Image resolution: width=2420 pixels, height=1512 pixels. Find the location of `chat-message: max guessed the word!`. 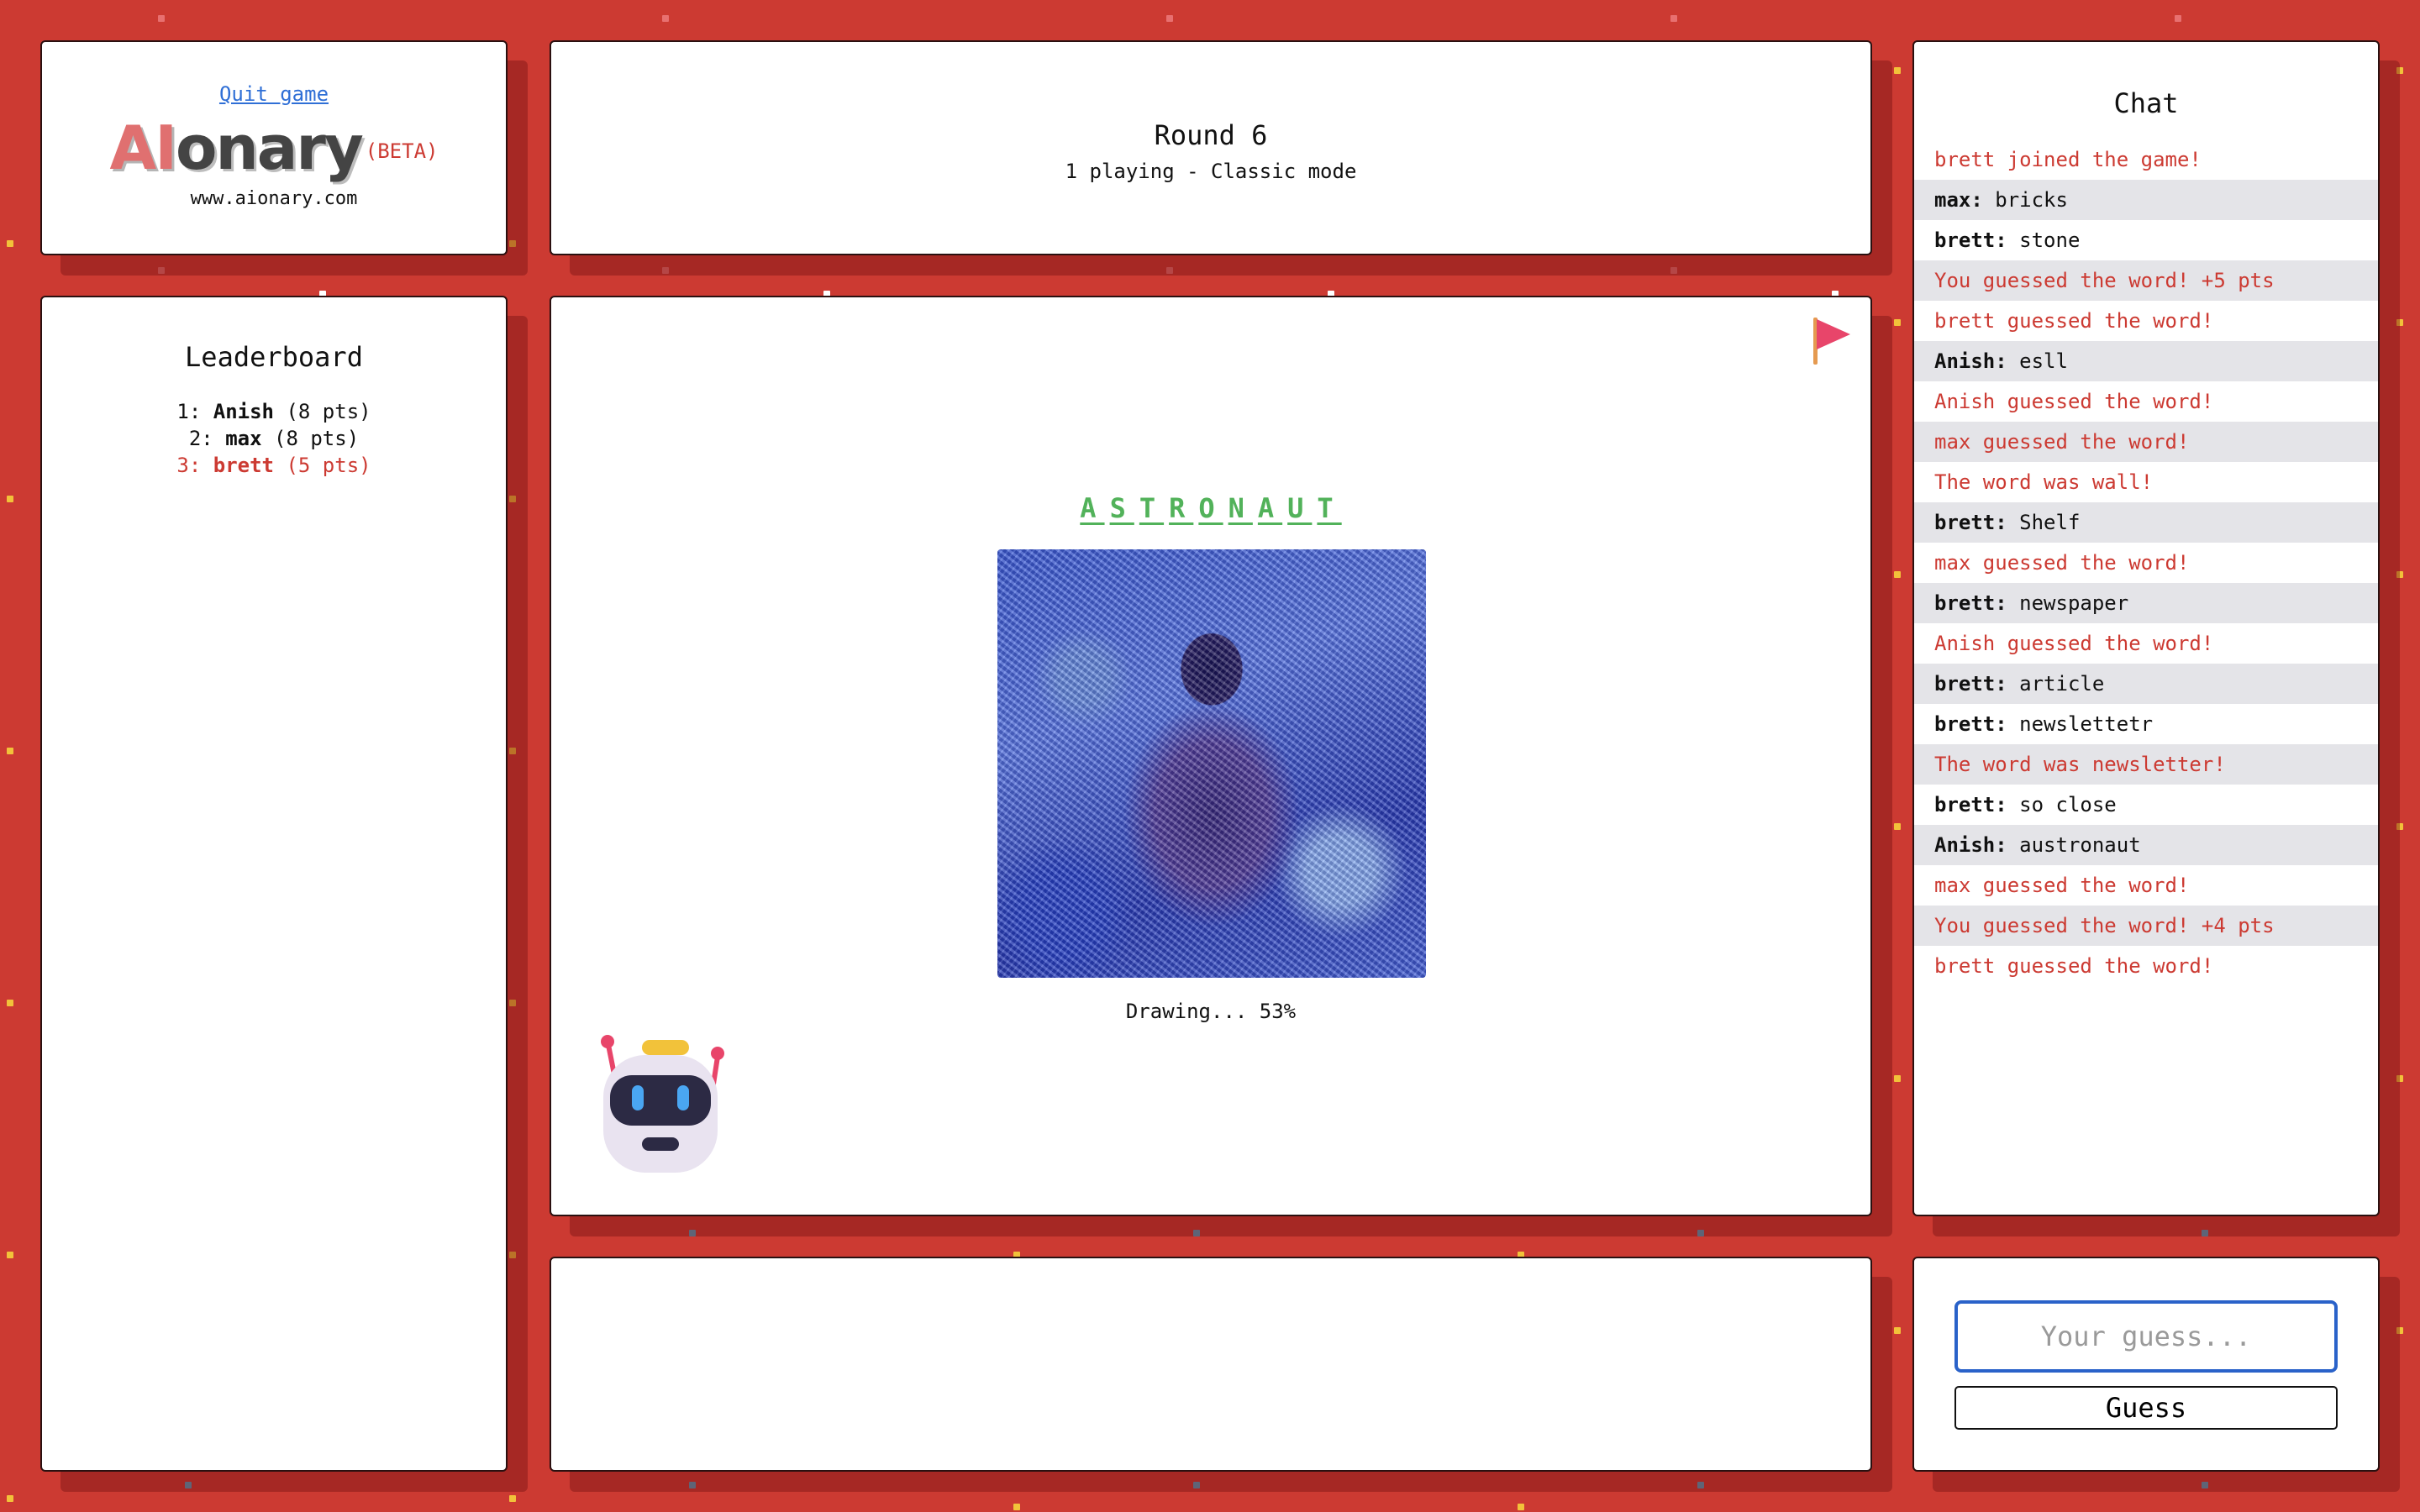

chat-message: max guessed the word! is located at coordinates (2146, 563).